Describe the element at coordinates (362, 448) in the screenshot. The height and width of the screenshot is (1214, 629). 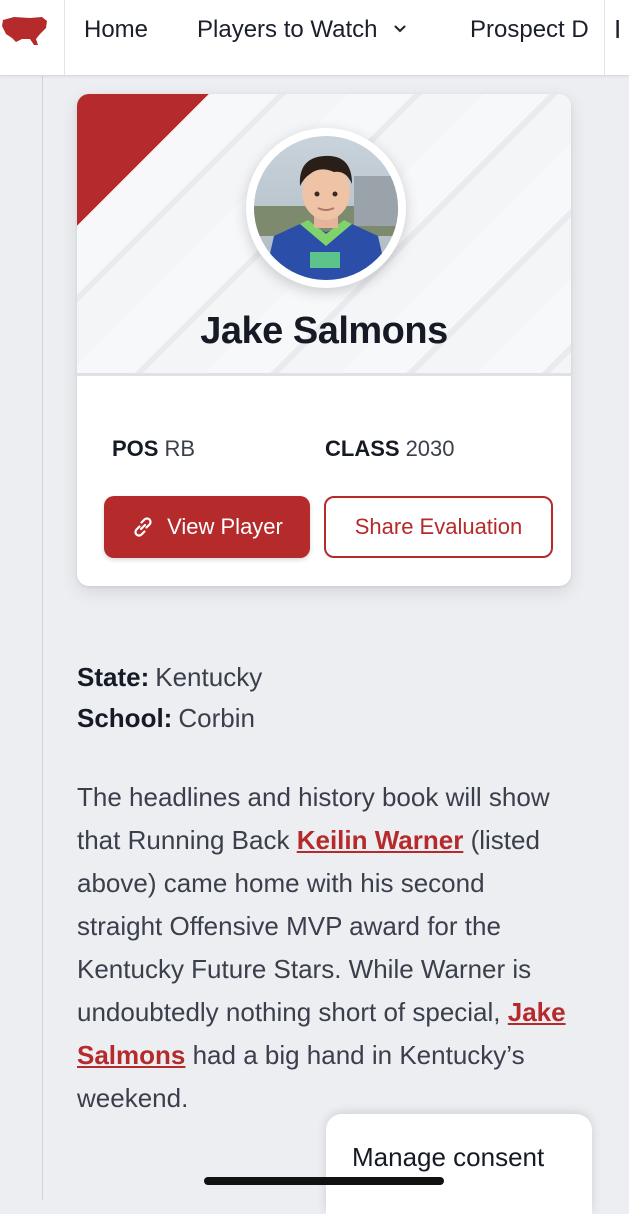
I see `class-label: CLASS` at that location.